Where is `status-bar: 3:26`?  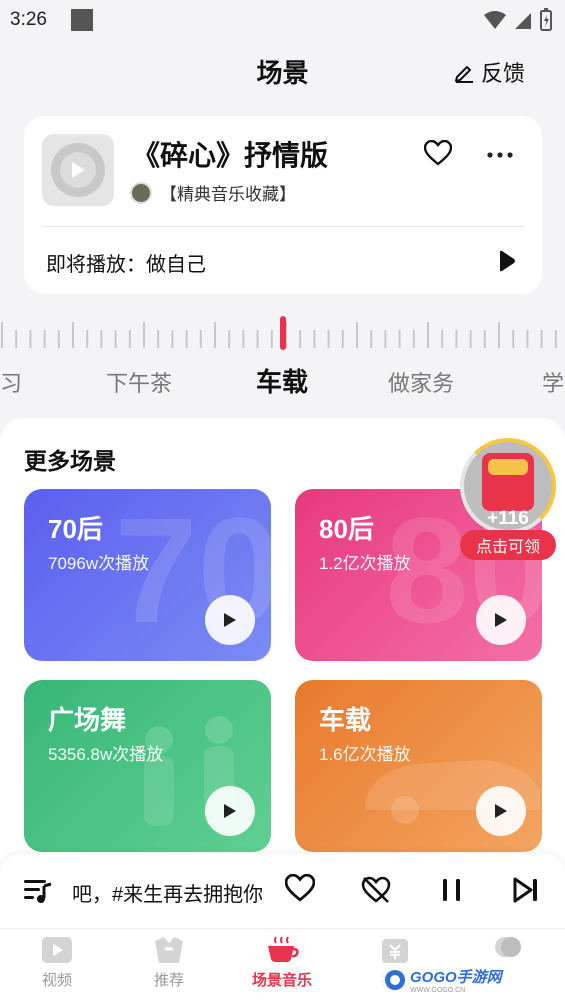
status-bar: 3:26 is located at coordinates (282, 20).